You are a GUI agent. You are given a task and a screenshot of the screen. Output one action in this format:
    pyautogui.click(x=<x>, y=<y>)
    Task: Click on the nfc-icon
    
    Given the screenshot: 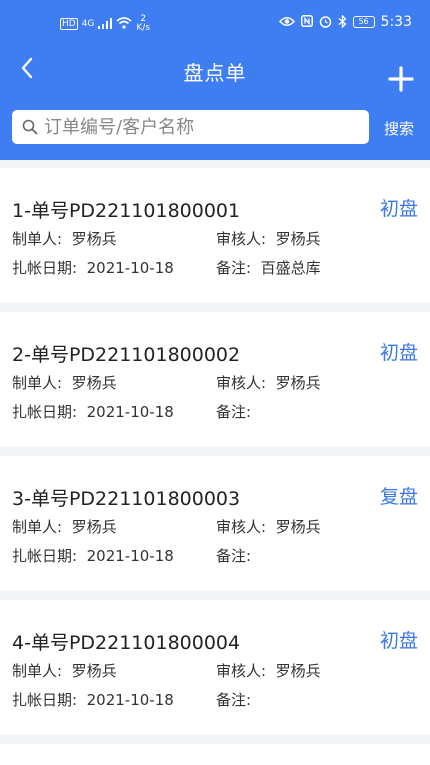 What is the action you would take?
    pyautogui.click(x=306, y=22)
    